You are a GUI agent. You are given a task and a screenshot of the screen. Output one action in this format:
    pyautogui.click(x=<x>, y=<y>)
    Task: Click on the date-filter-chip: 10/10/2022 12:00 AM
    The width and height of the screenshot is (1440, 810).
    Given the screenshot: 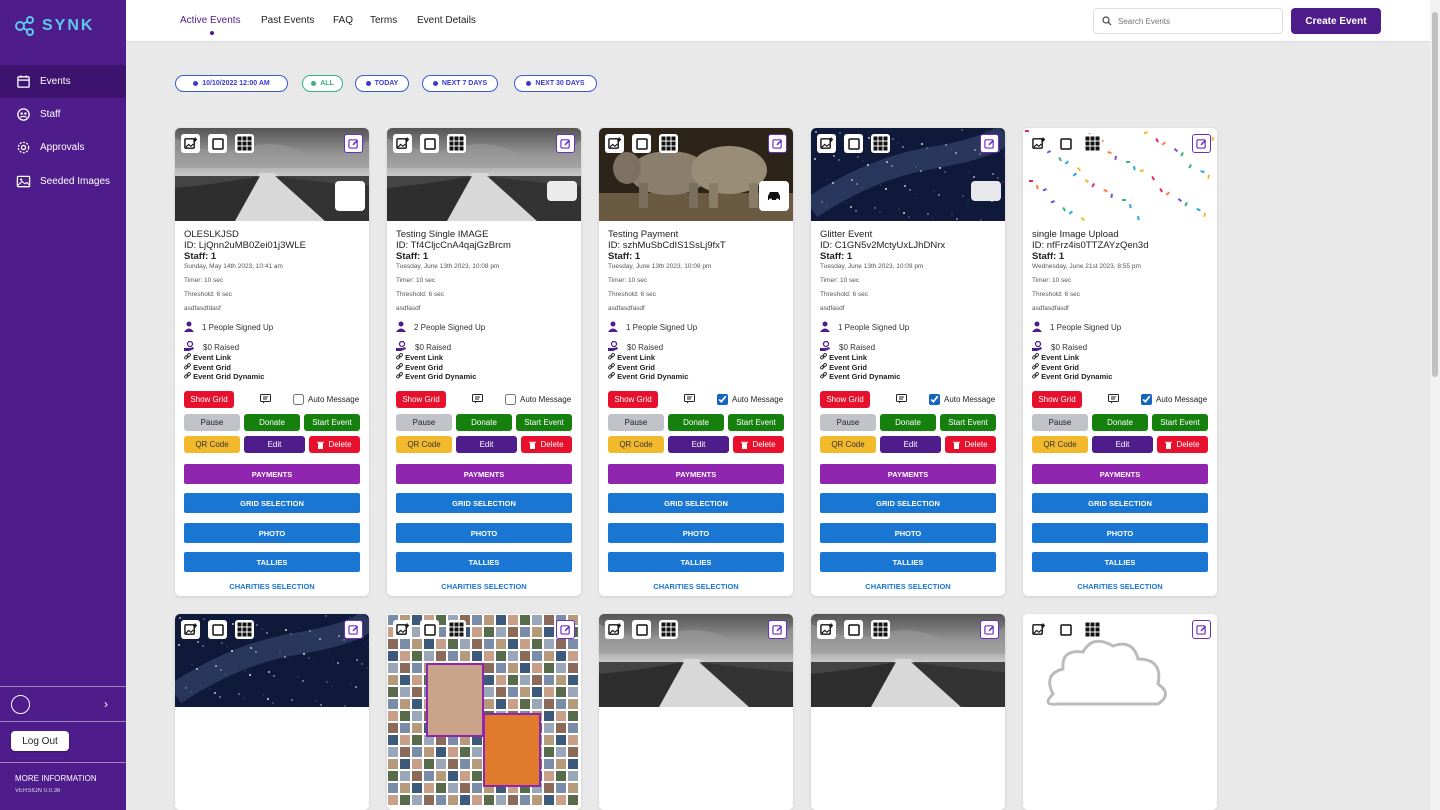 What is the action you would take?
    pyautogui.click(x=231, y=83)
    